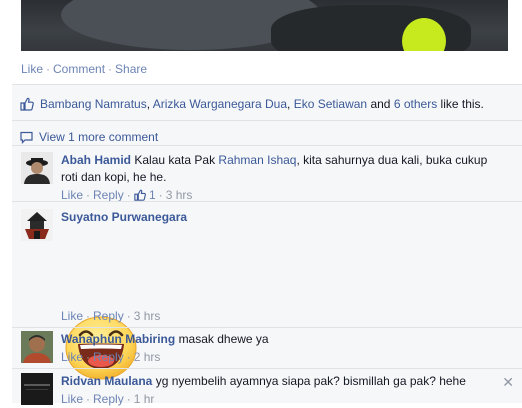 The width and height of the screenshot is (522, 408). I want to click on comment-button: Comment, so click(79, 69).